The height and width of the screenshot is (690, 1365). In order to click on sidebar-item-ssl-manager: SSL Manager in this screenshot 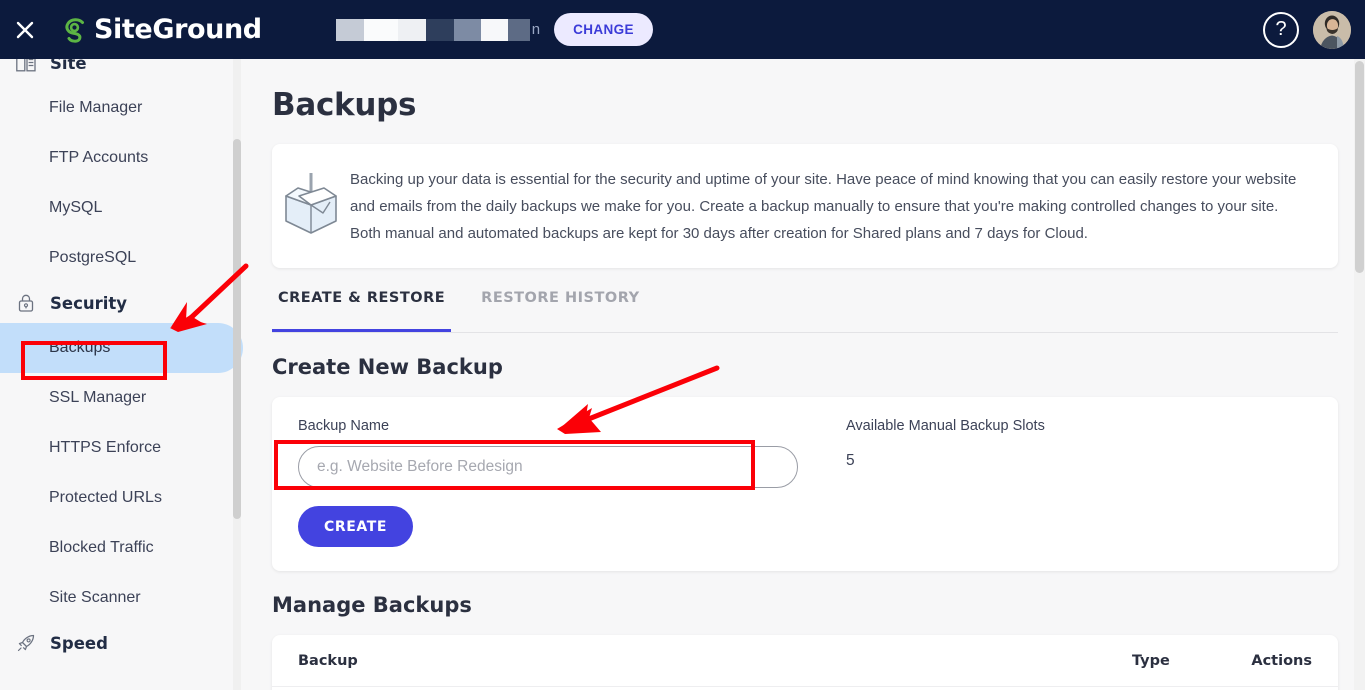, I will do `click(122, 398)`.